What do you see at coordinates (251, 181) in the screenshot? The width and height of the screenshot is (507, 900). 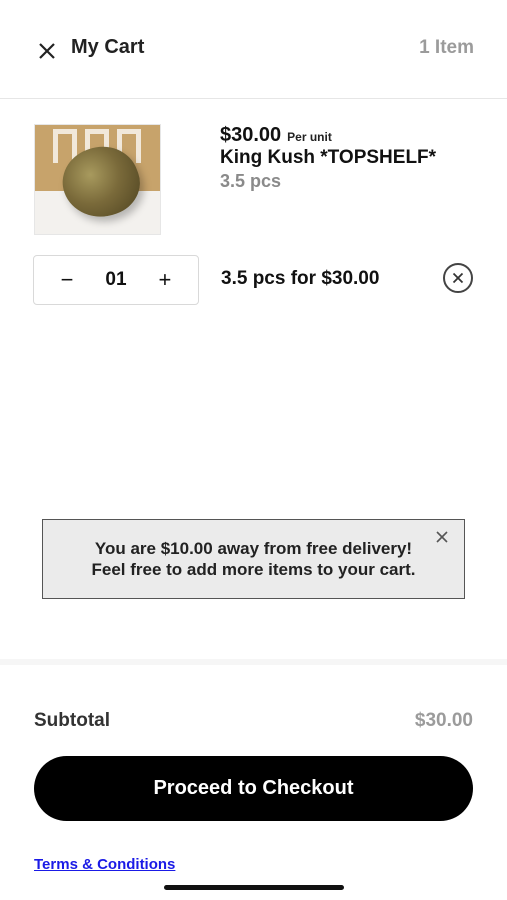 I see `product-size: 3.5 pcs` at bounding box center [251, 181].